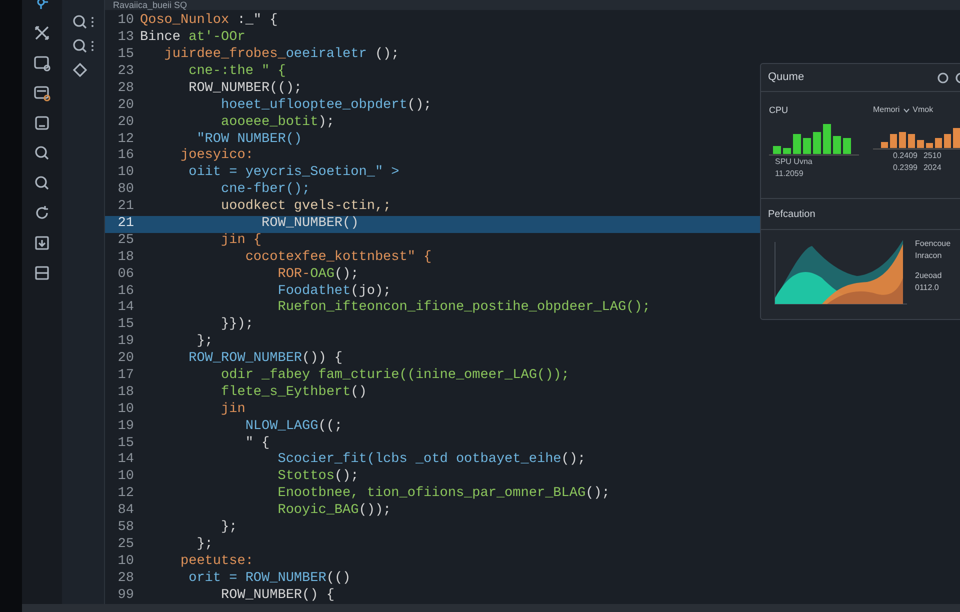 Image resolution: width=960 pixels, height=612 pixels. Describe the element at coordinates (125, 595) in the screenshot. I see `line-number: 99` at that location.